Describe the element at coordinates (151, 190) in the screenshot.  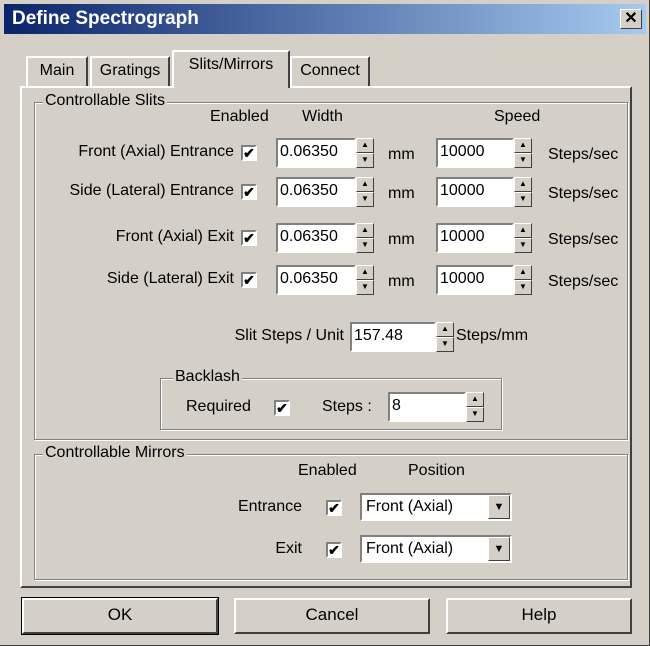
I see `slit-label-side-entrance: Side (Lateral) Entrance` at that location.